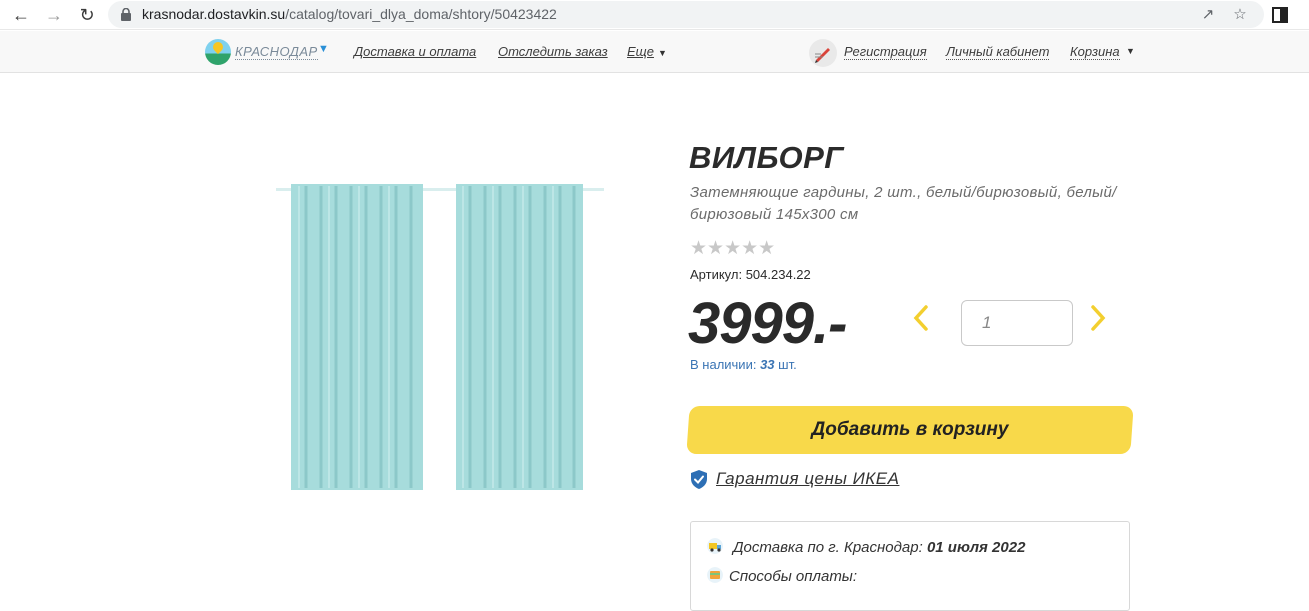 Image resolution: width=1309 pixels, height=611 pixels. I want to click on url-host: krasnodar.dostavkin.su, so click(214, 14).